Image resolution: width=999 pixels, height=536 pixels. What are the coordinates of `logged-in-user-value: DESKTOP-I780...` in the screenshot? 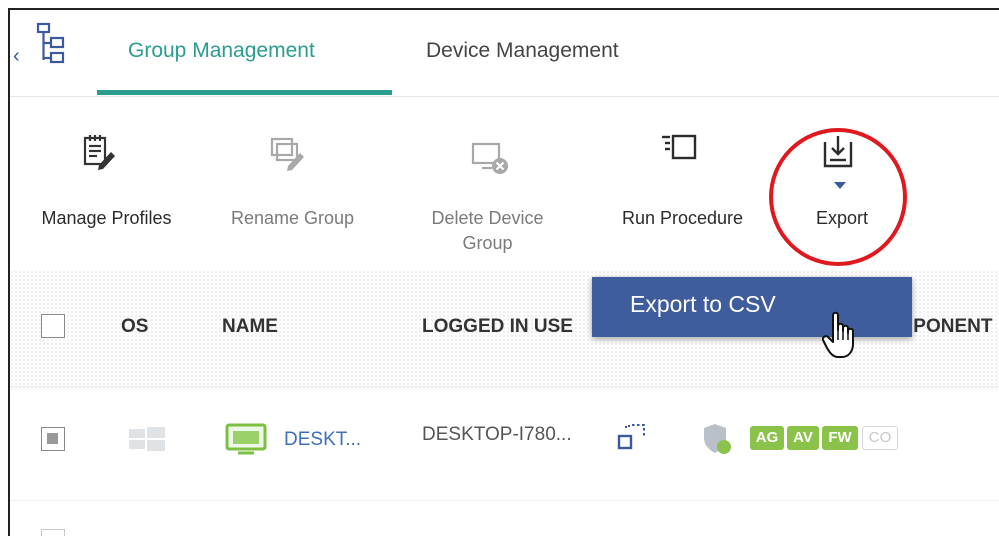 It's located at (497, 434).